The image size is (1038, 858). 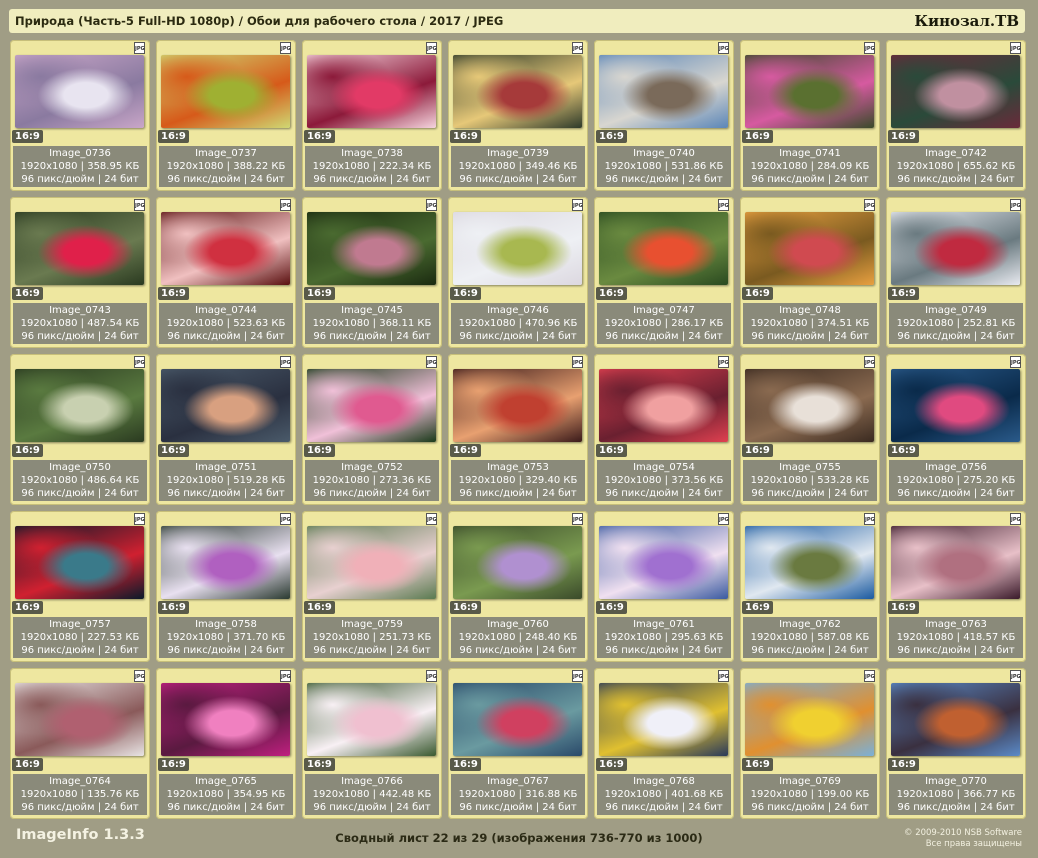 What do you see at coordinates (966, 21) in the screenshot?
I see `brand-logo: Кинозал.ТВ` at bounding box center [966, 21].